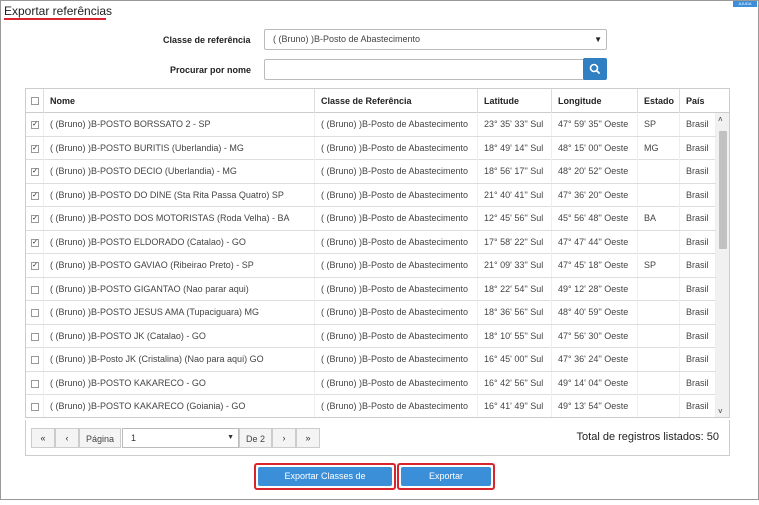  What do you see at coordinates (256, 438) in the screenshot?
I see `page-count-label: De 2` at bounding box center [256, 438].